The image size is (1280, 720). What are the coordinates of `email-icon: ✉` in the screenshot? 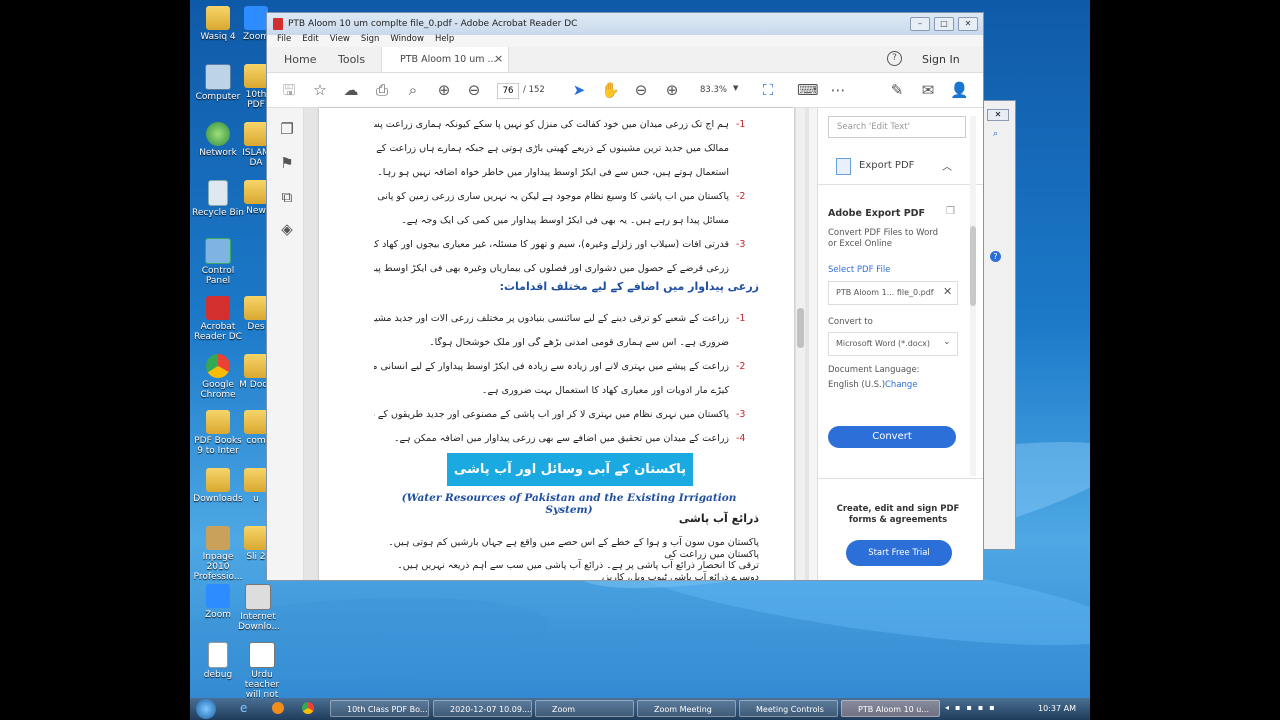 It's located at (928, 90).